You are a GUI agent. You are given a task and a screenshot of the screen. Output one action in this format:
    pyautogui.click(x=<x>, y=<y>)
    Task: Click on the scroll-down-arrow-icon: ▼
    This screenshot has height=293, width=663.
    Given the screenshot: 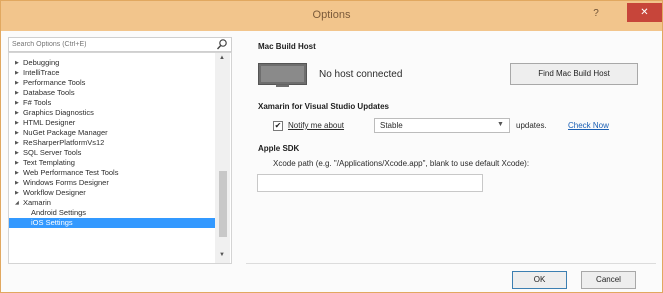 What is the action you would take?
    pyautogui.click(x=222, y=255)
    